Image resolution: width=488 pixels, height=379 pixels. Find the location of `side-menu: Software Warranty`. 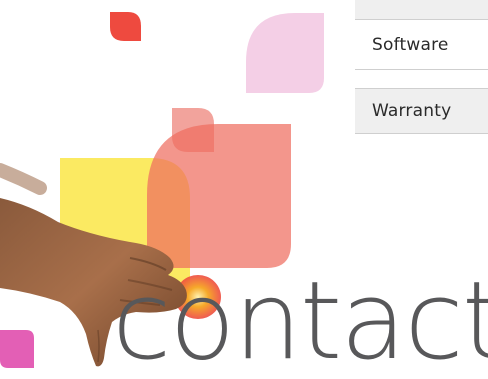

side-menu: Software Warranty is located at coordinates (421, 67).